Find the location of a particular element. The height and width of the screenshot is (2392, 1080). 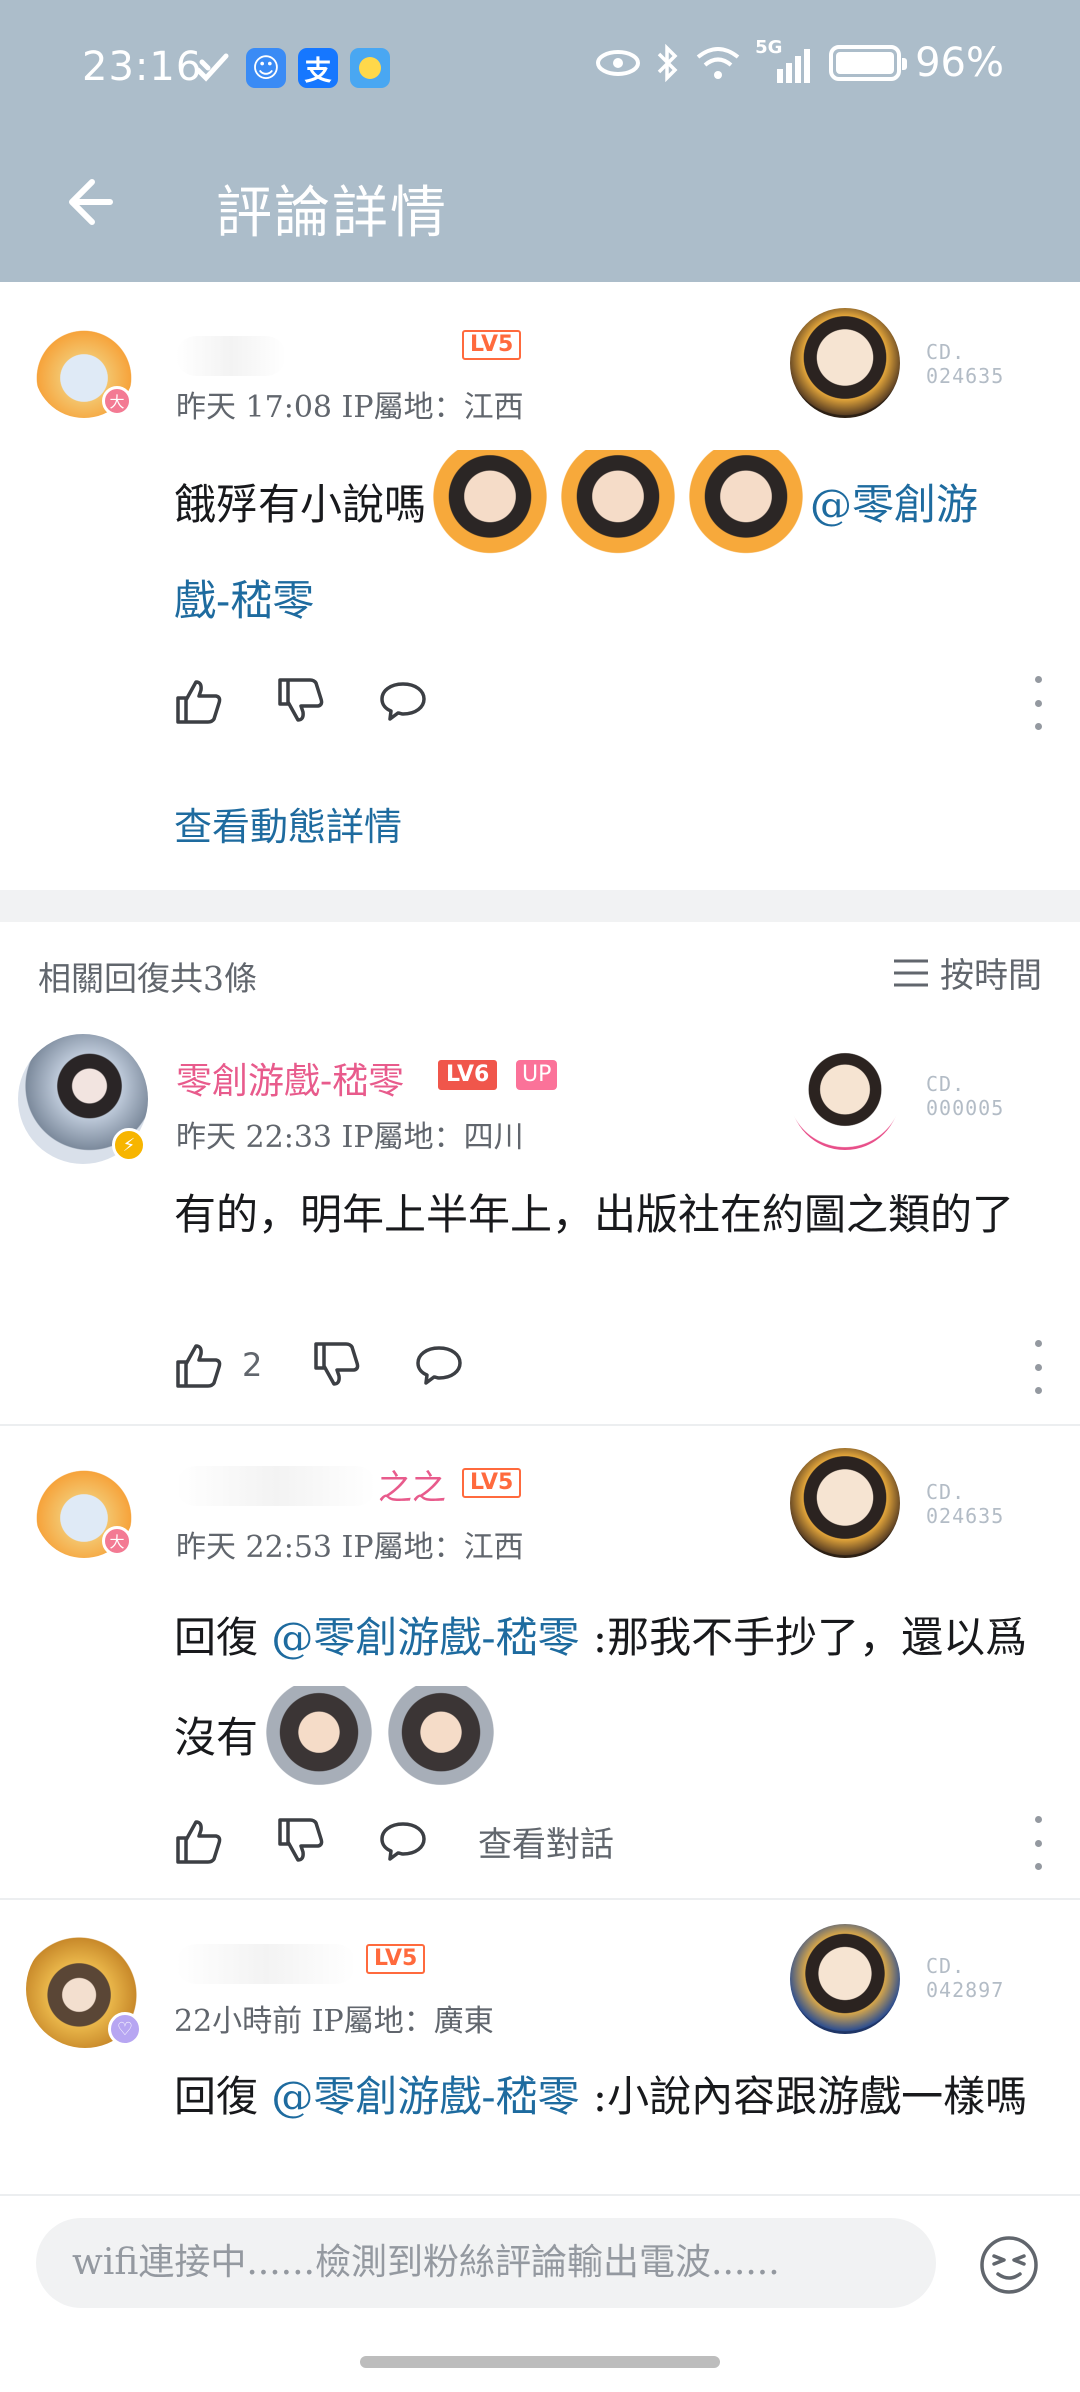

battery-icon is located at coordinates (868, 63).